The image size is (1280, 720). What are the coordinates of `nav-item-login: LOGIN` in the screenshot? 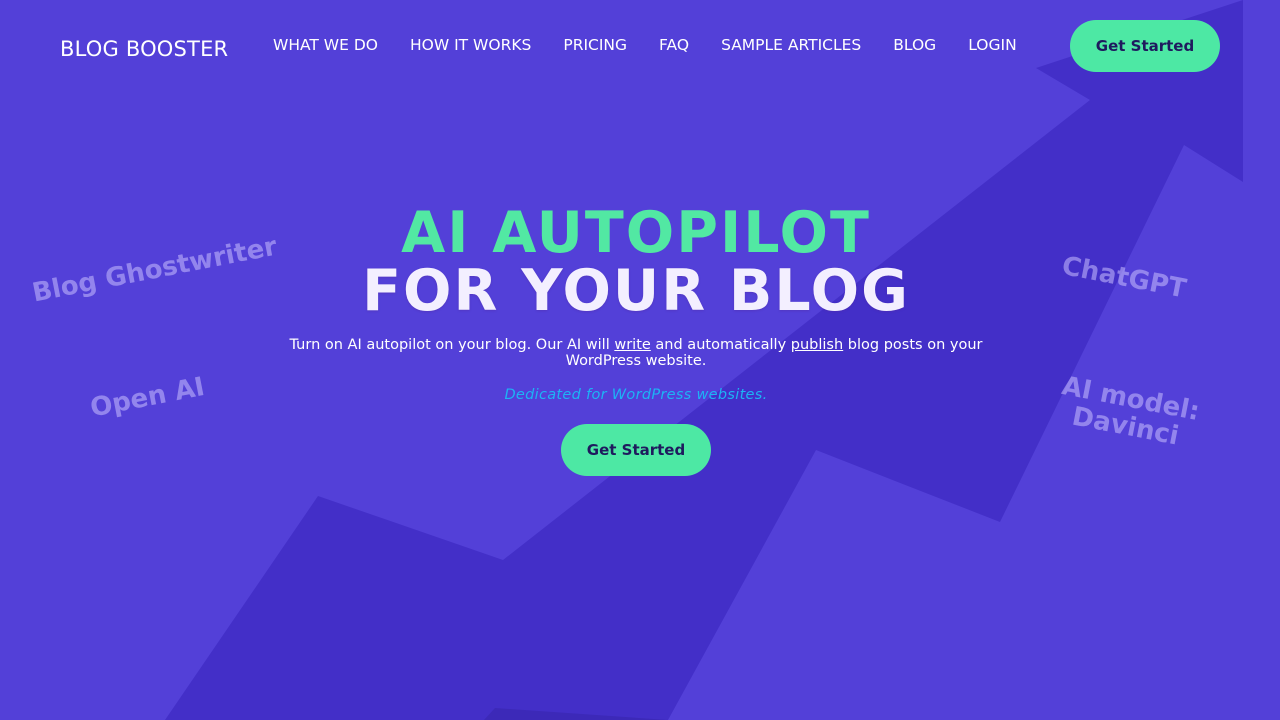 It's located at (992, 45).